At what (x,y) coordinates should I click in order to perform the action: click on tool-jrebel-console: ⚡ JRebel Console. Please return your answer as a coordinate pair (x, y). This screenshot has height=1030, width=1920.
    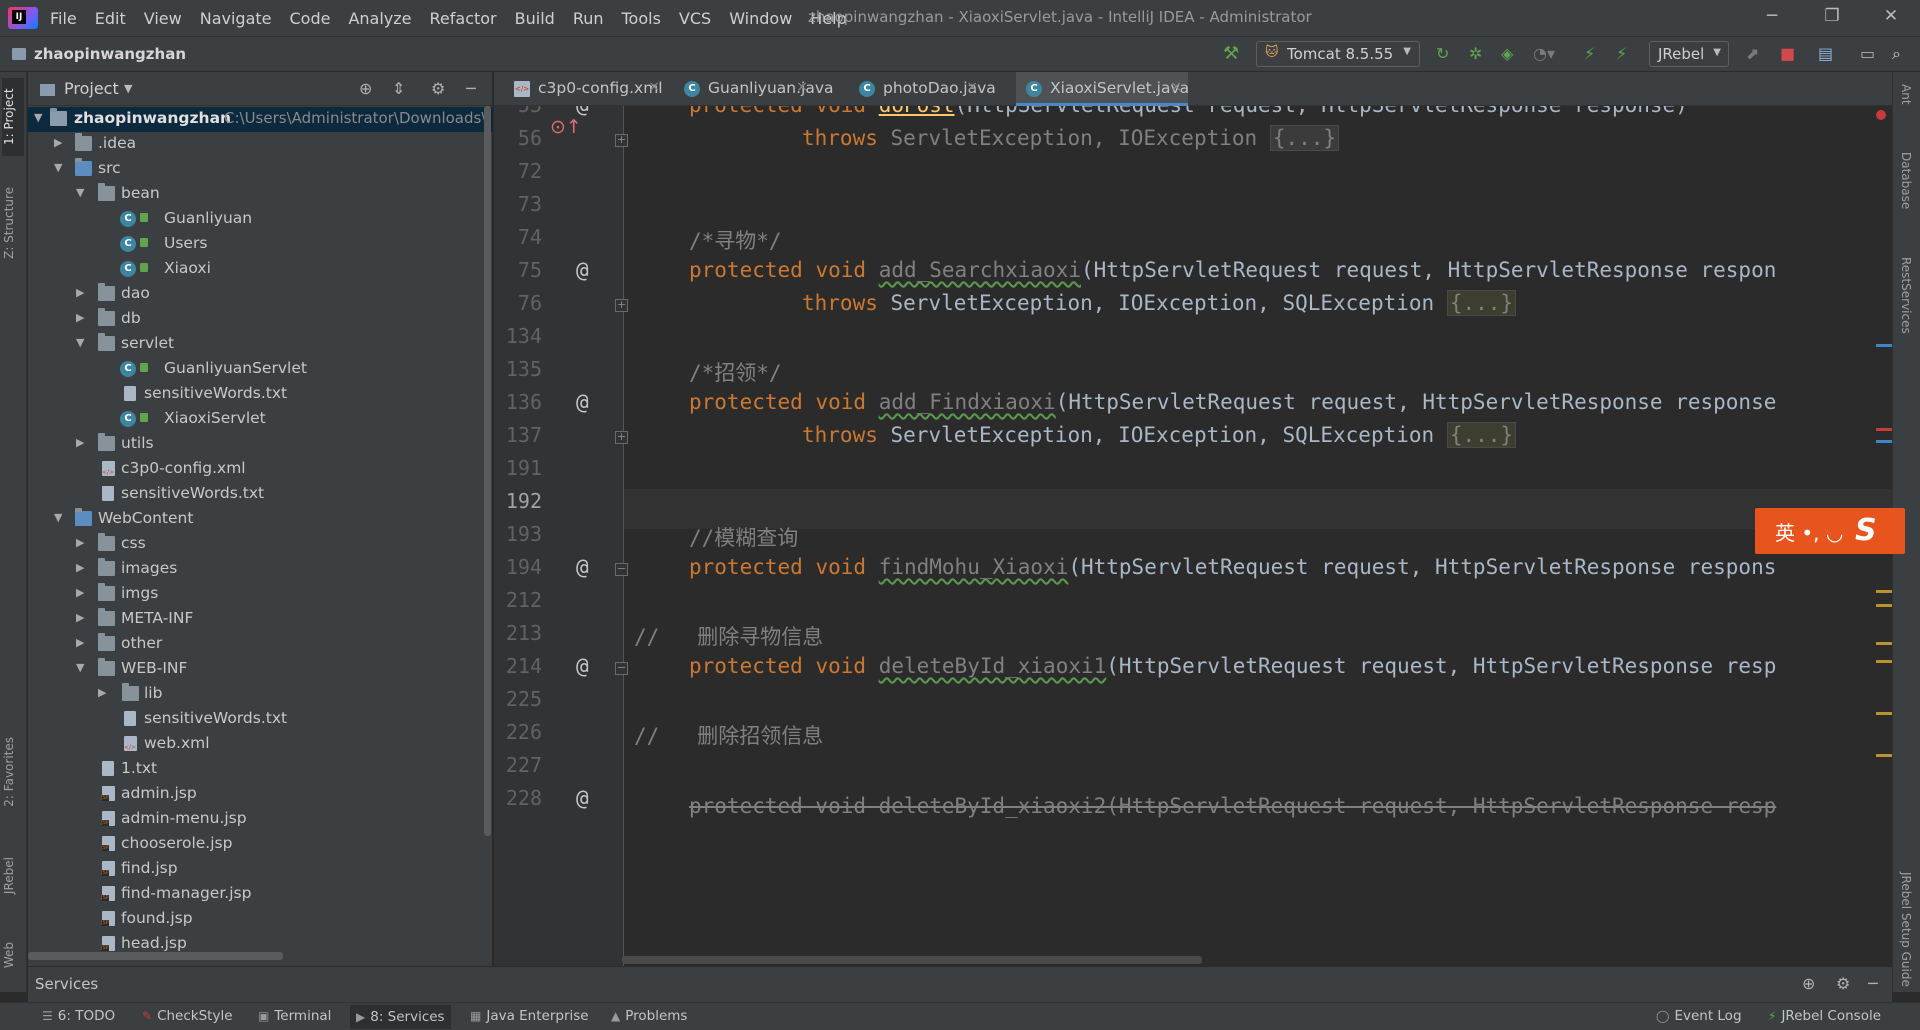
    Looking at the image, I should click on (1824, 1016).